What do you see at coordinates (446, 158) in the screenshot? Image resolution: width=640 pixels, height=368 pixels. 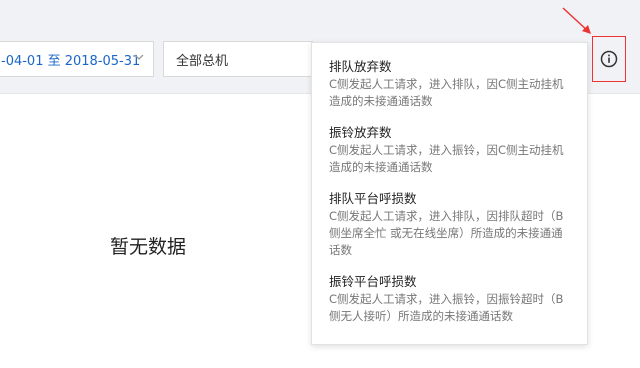 I see `popover-item-desc: C侧发起人工请求，进入振铃，因C侧主动挂机造成的未接通通话数` at bounding box center [446, 158].